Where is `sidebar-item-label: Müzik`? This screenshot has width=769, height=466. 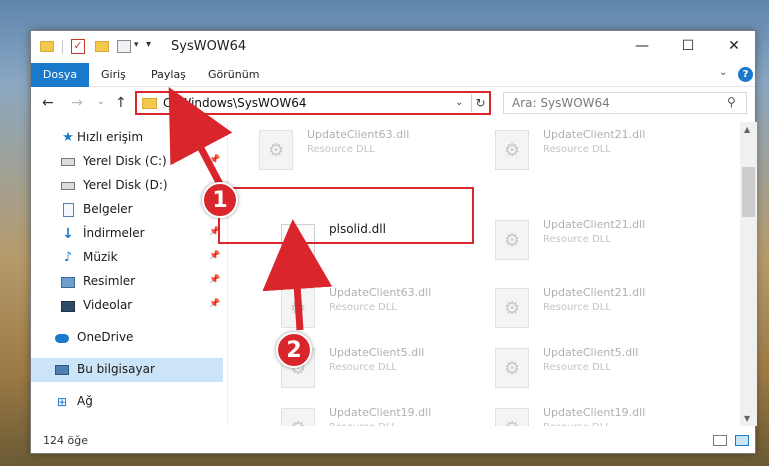
sidebar-item-label: Müzik is located at coordinates (100, 257).